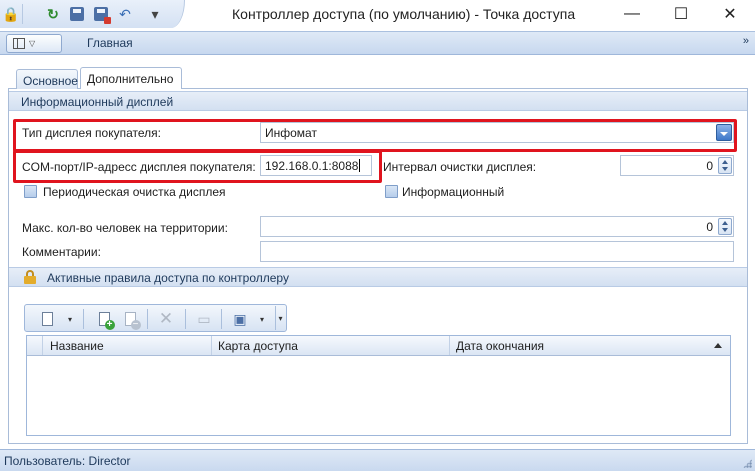  What do you see at coordinates (677, 165) in the screenshot?
I see `clear-interval-stepper: 0` at bounding box center [677, 165].